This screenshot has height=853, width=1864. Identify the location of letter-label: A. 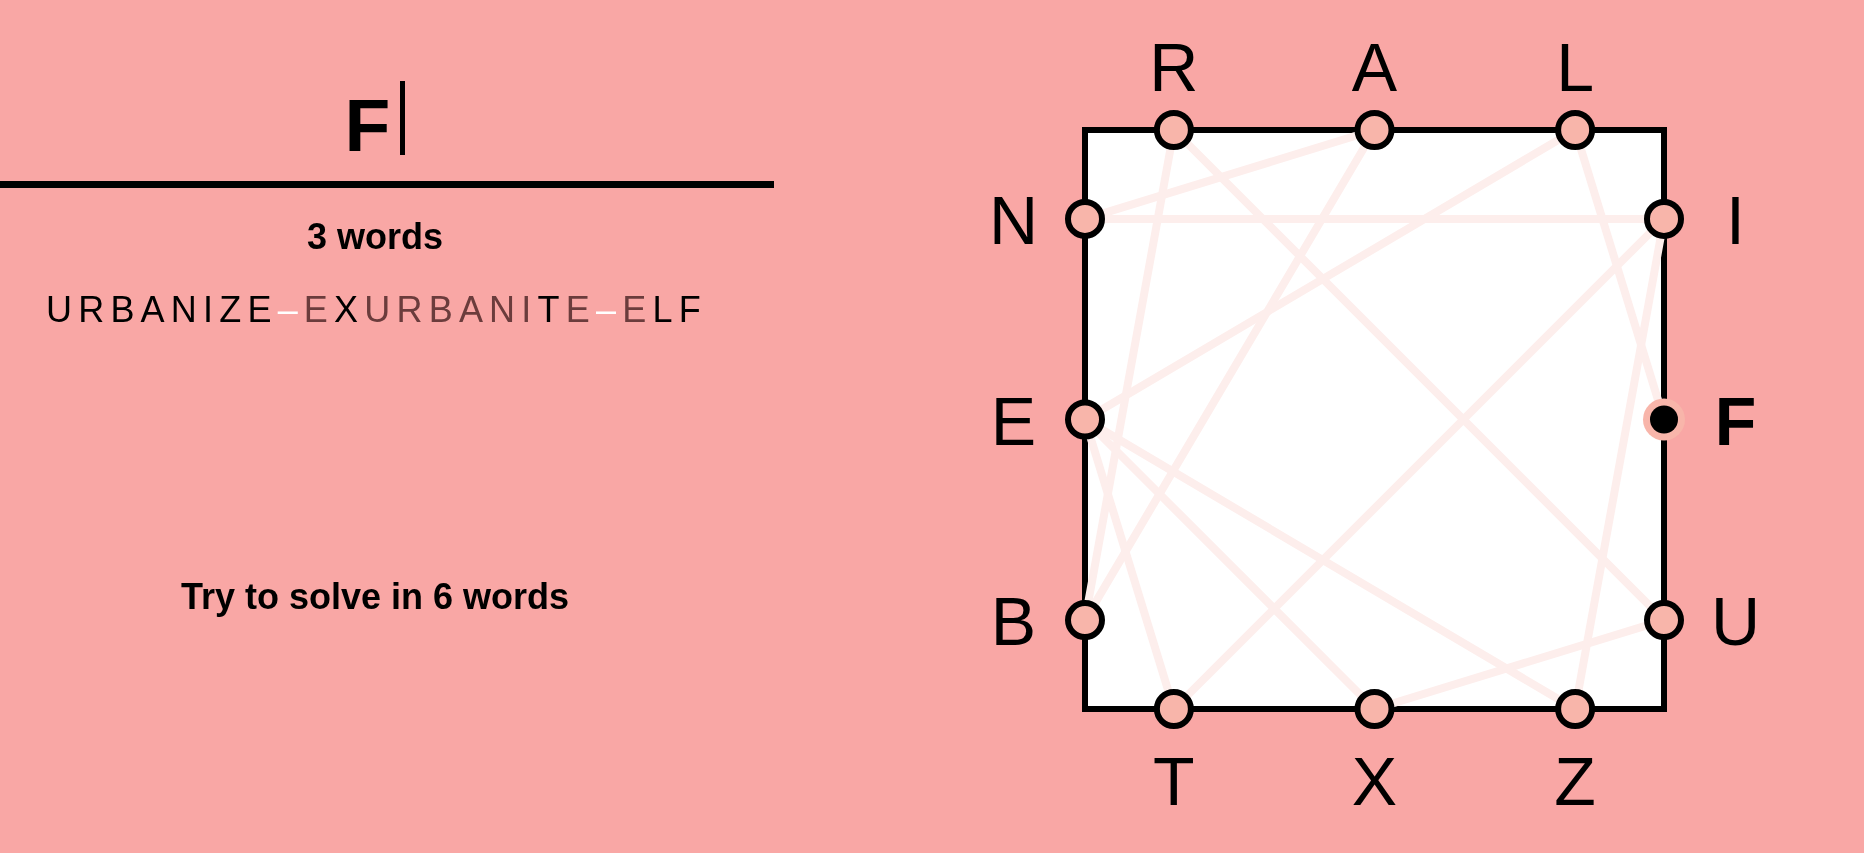
(1374, 67).